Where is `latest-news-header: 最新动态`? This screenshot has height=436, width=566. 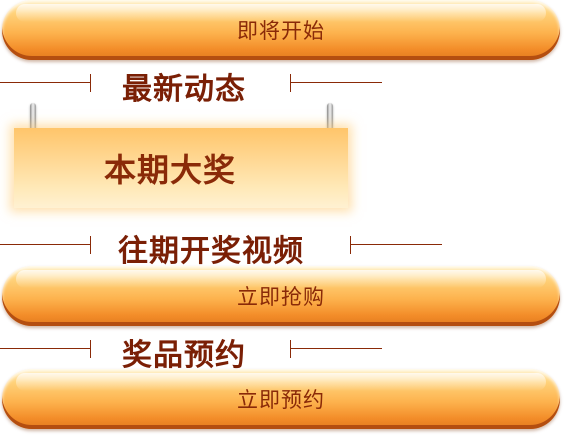 latest-news-header: 最新动态 is located at coordinates (195, 87).